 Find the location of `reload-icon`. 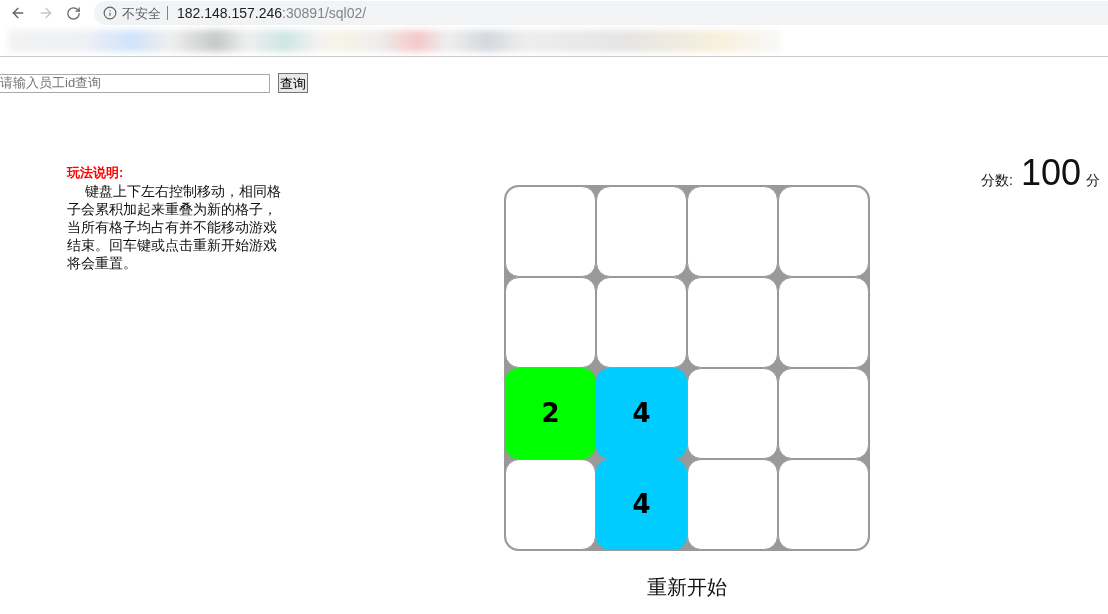

reload-icon is located at coordinates (73, 13).